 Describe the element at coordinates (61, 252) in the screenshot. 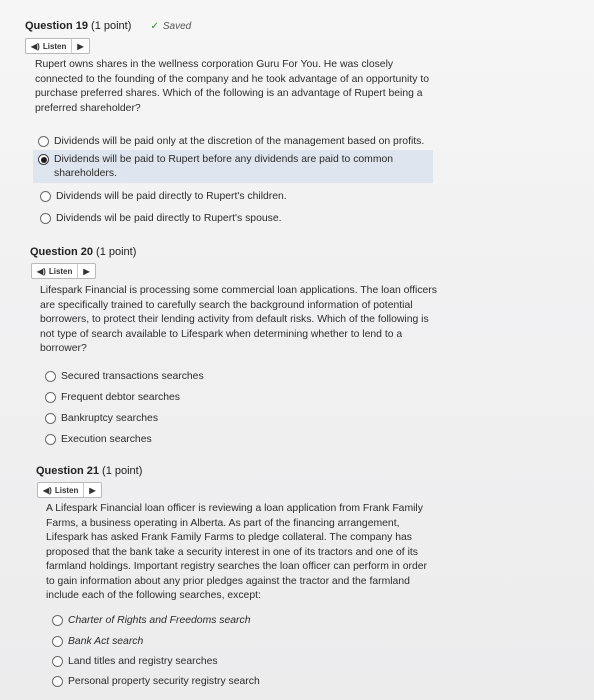

I see `question-title: Question 20` at that location.